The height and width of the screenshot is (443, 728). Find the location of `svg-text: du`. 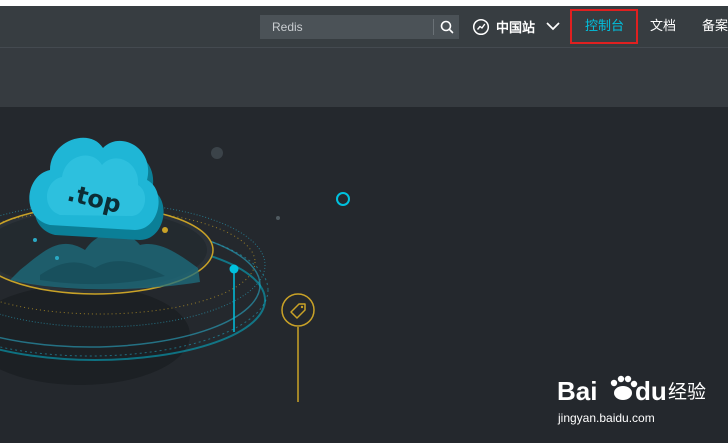

svg-text: du is located at coordinates (651, 391).